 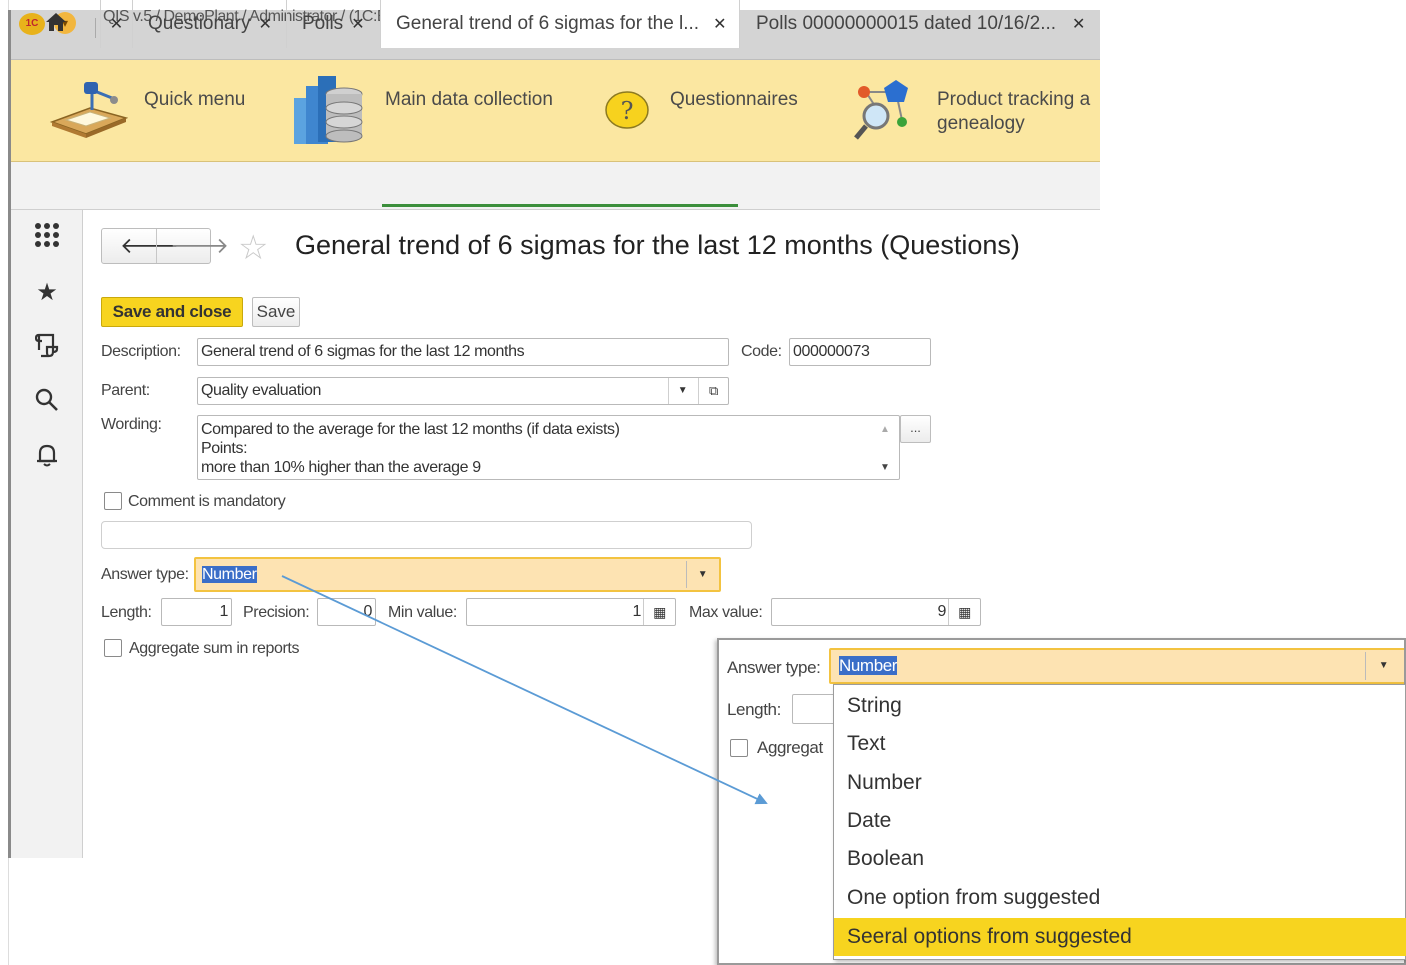 I want to click on tab-polls-00000000015: Polls 00000000015 dated 10/16/2... ✕, so click(x=920, y=24).